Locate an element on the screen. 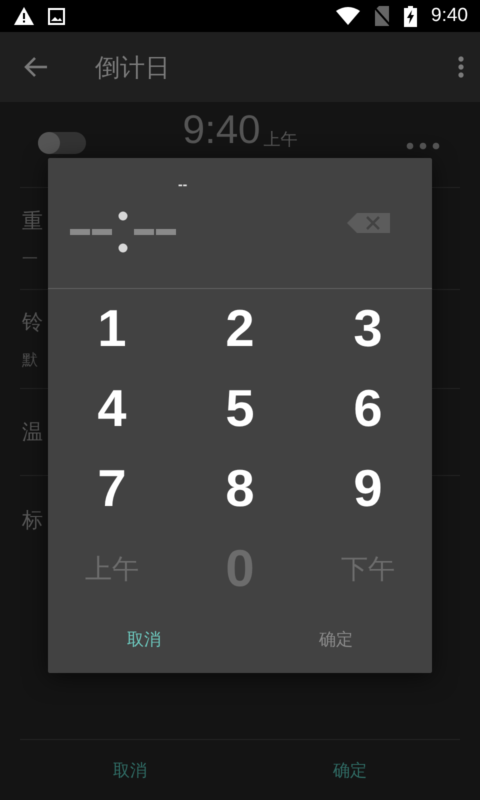 This screenshot has width=480, height=800. keypad-key: 1 is located at coordinates (112, 329).